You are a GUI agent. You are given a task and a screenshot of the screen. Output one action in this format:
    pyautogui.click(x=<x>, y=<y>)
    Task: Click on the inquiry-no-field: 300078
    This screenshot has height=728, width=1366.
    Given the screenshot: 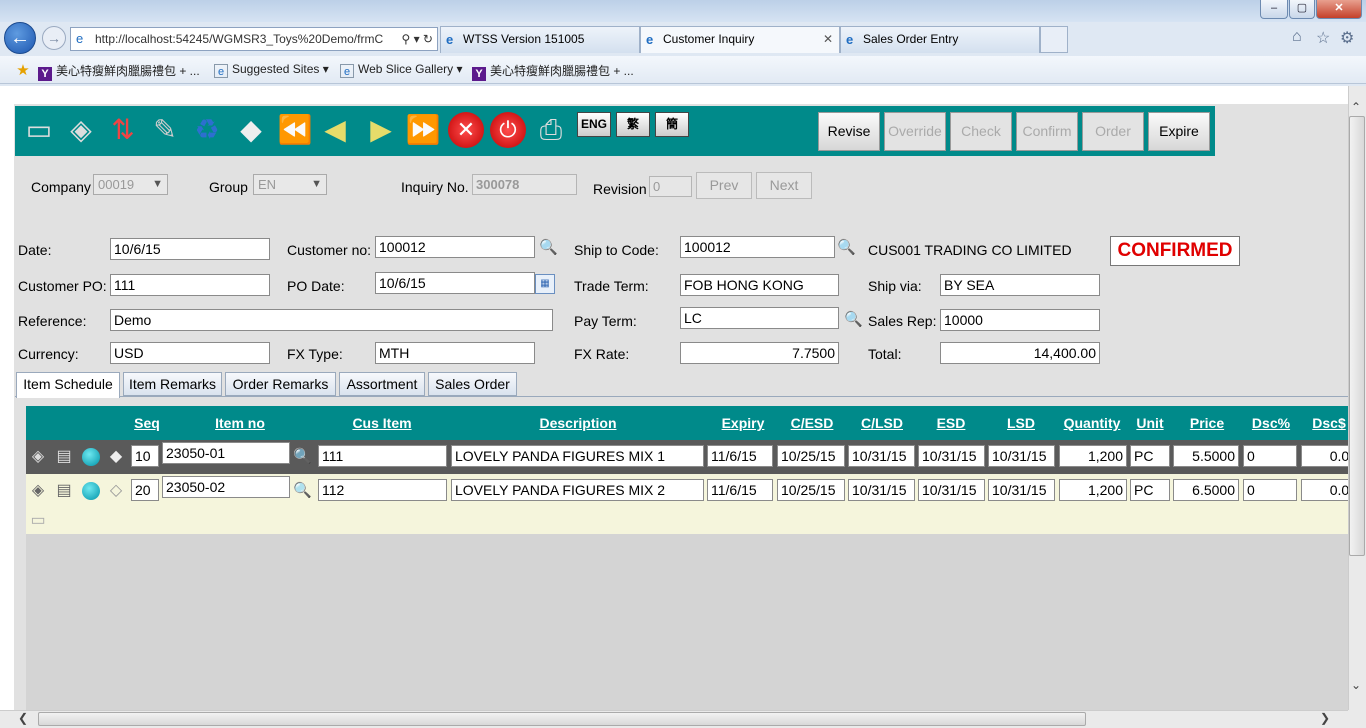 What is the action you would take?
    pyautogui.click(x=524, y=184)
    